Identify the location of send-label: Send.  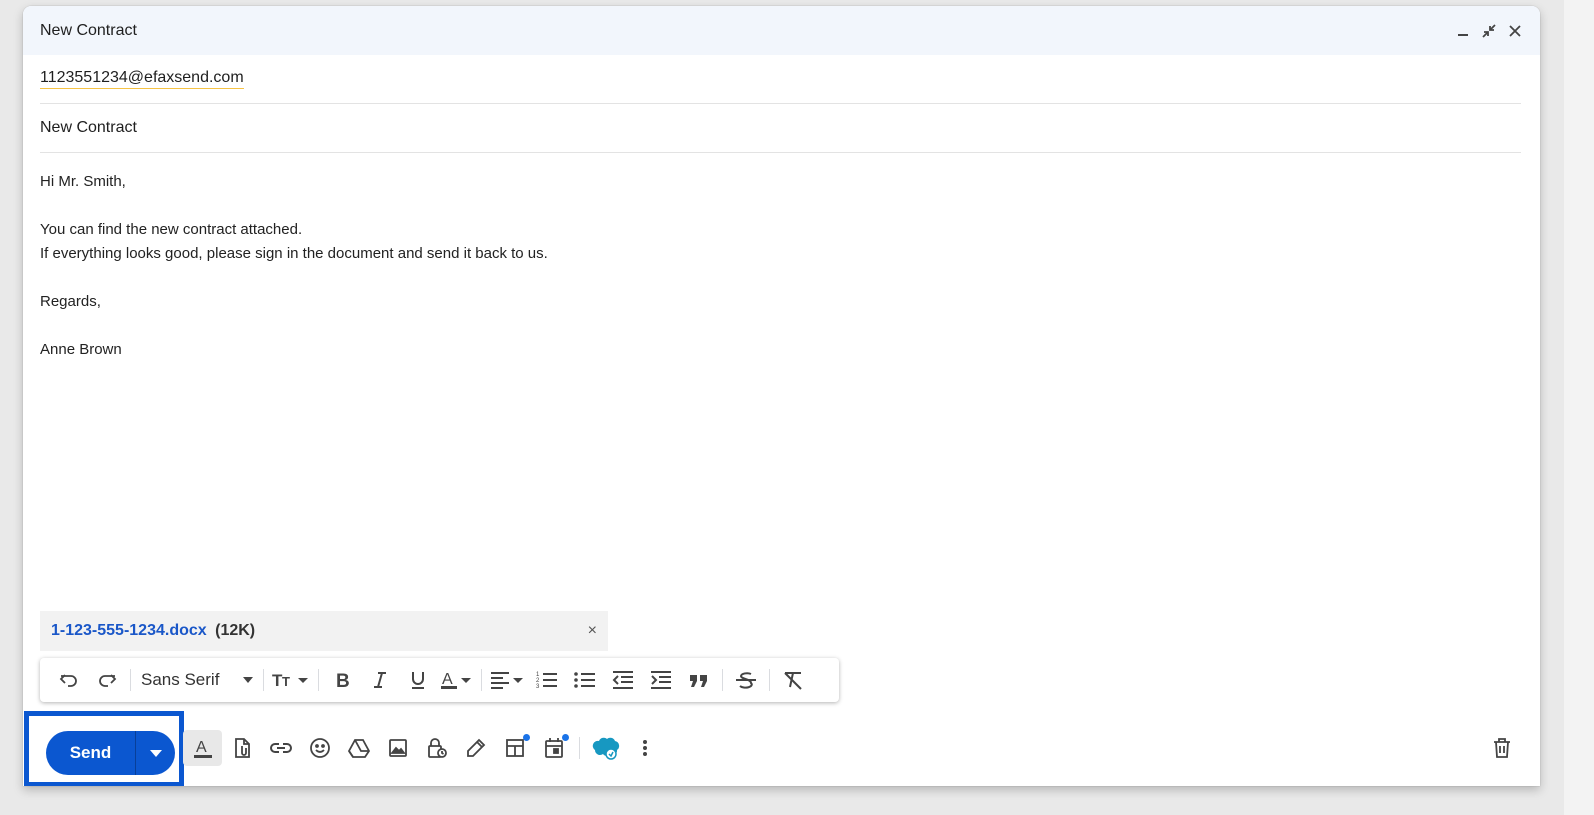
(90, 752).